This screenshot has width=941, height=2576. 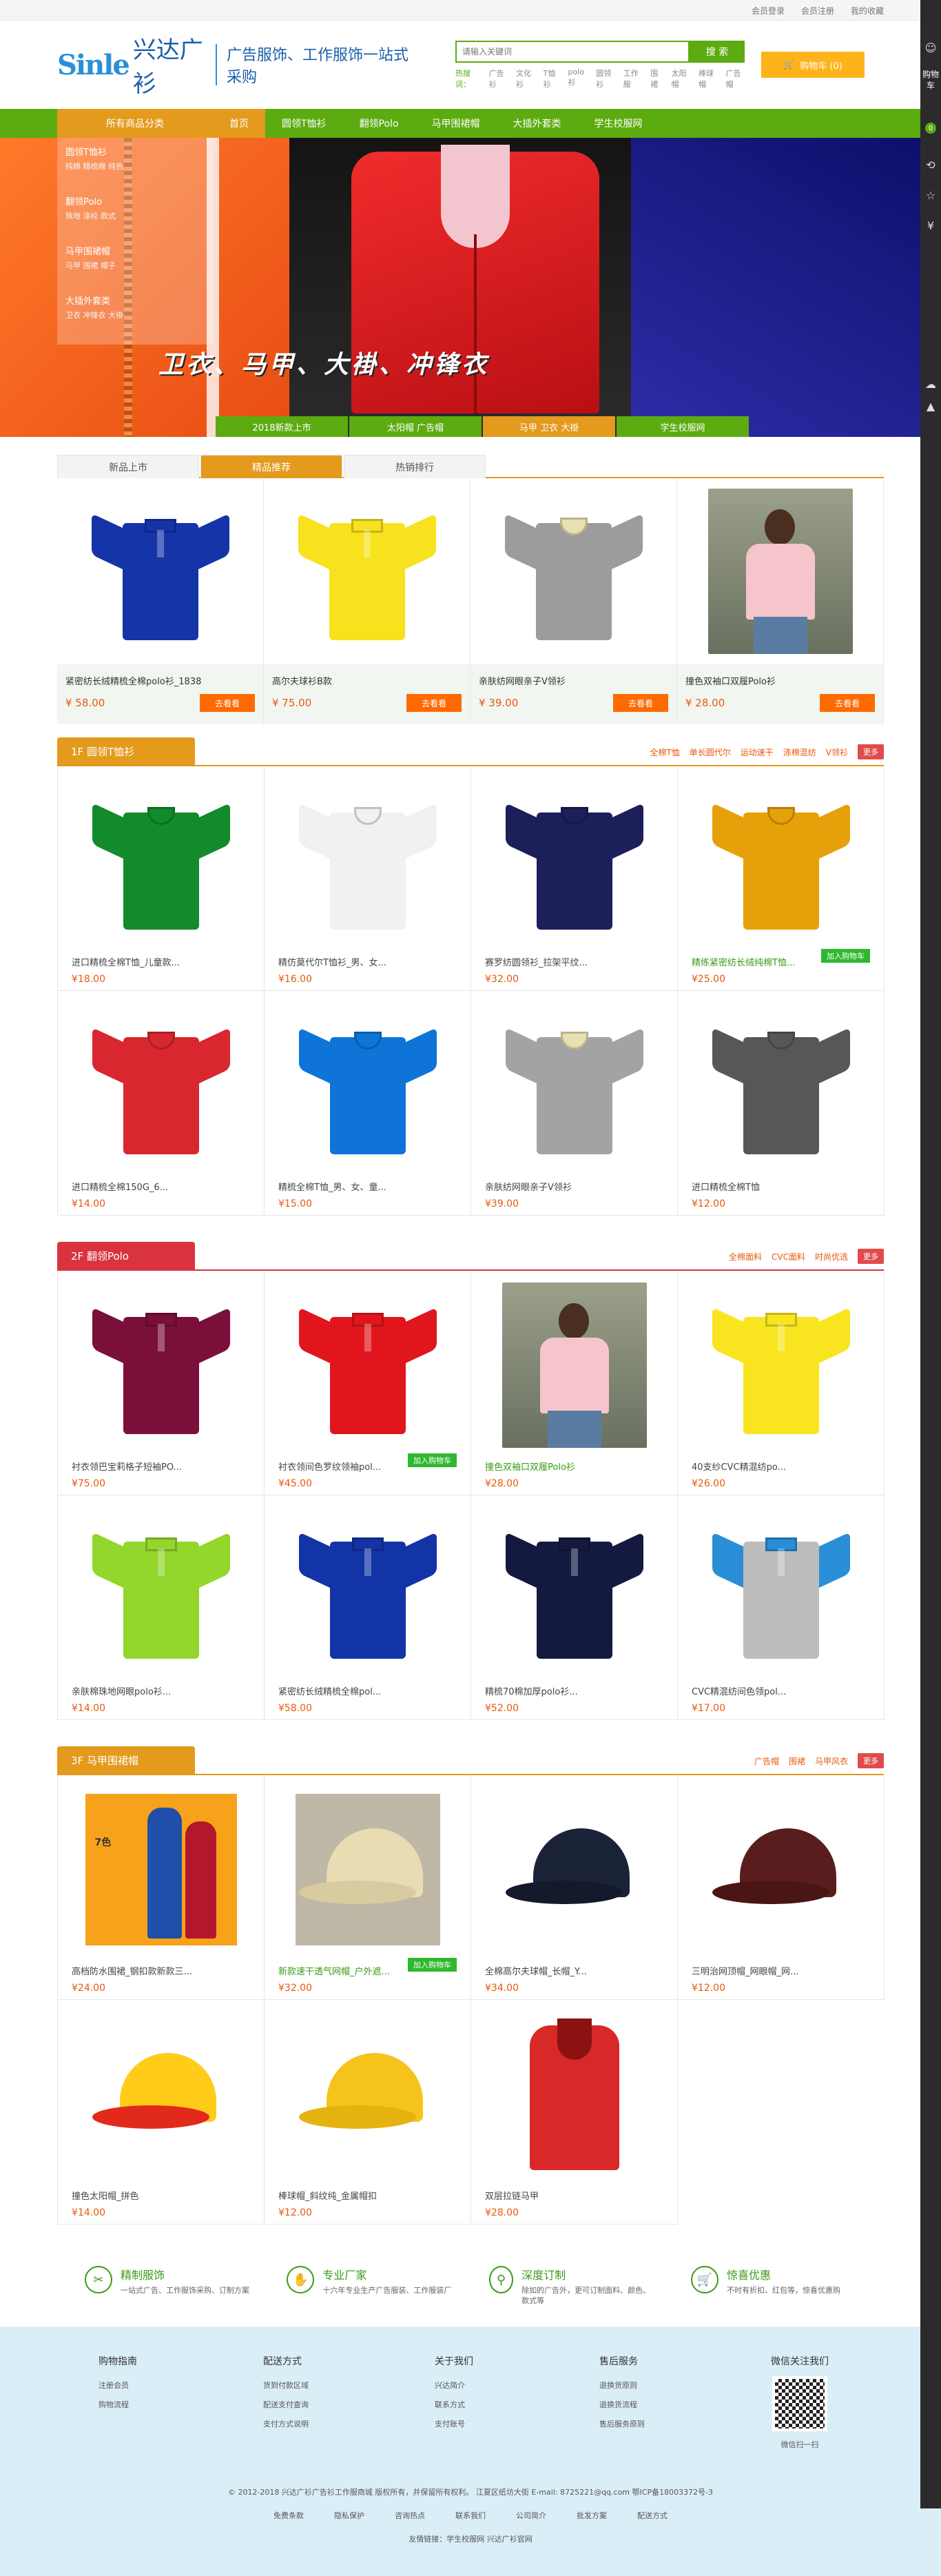 I want to click on product-card: 衬衣领巴宝莉格子短袖PO... ¥75.00, so click(x=161, y=1383).